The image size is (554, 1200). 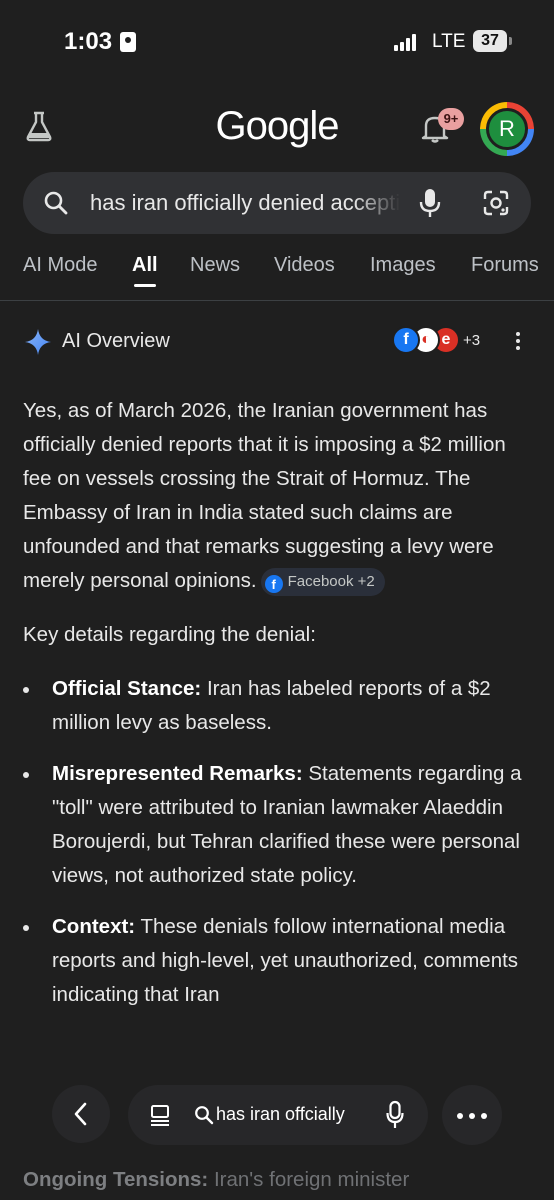 I want to click on more-menu-button, so click(x=472, y=1115).